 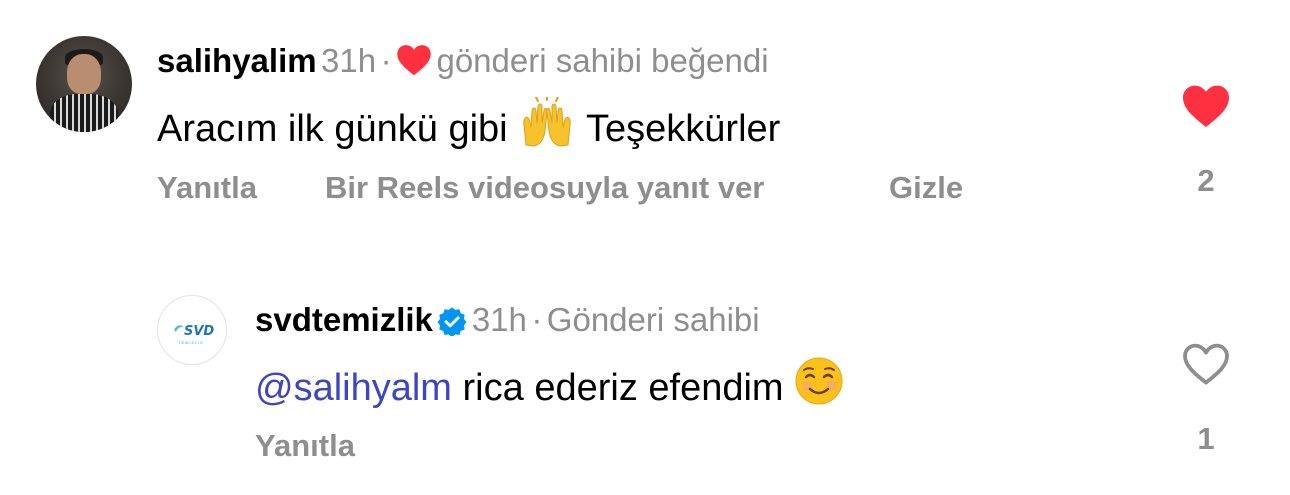 What do you see at coordinates (926, 188) in the screenshot?
I see `hide-button: Gizle` at bounding box center [926, 188].